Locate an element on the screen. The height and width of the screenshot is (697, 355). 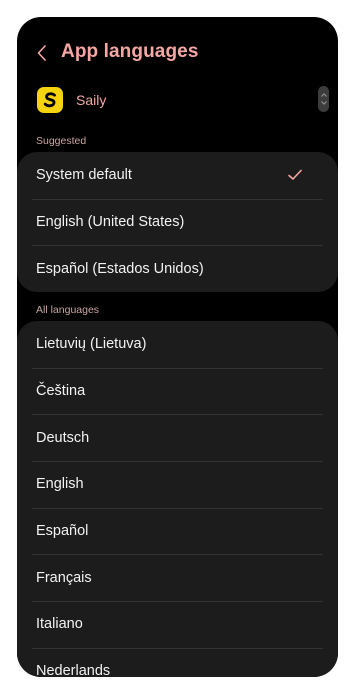
fast-scroll-handle is located at coordinates (323, 99).